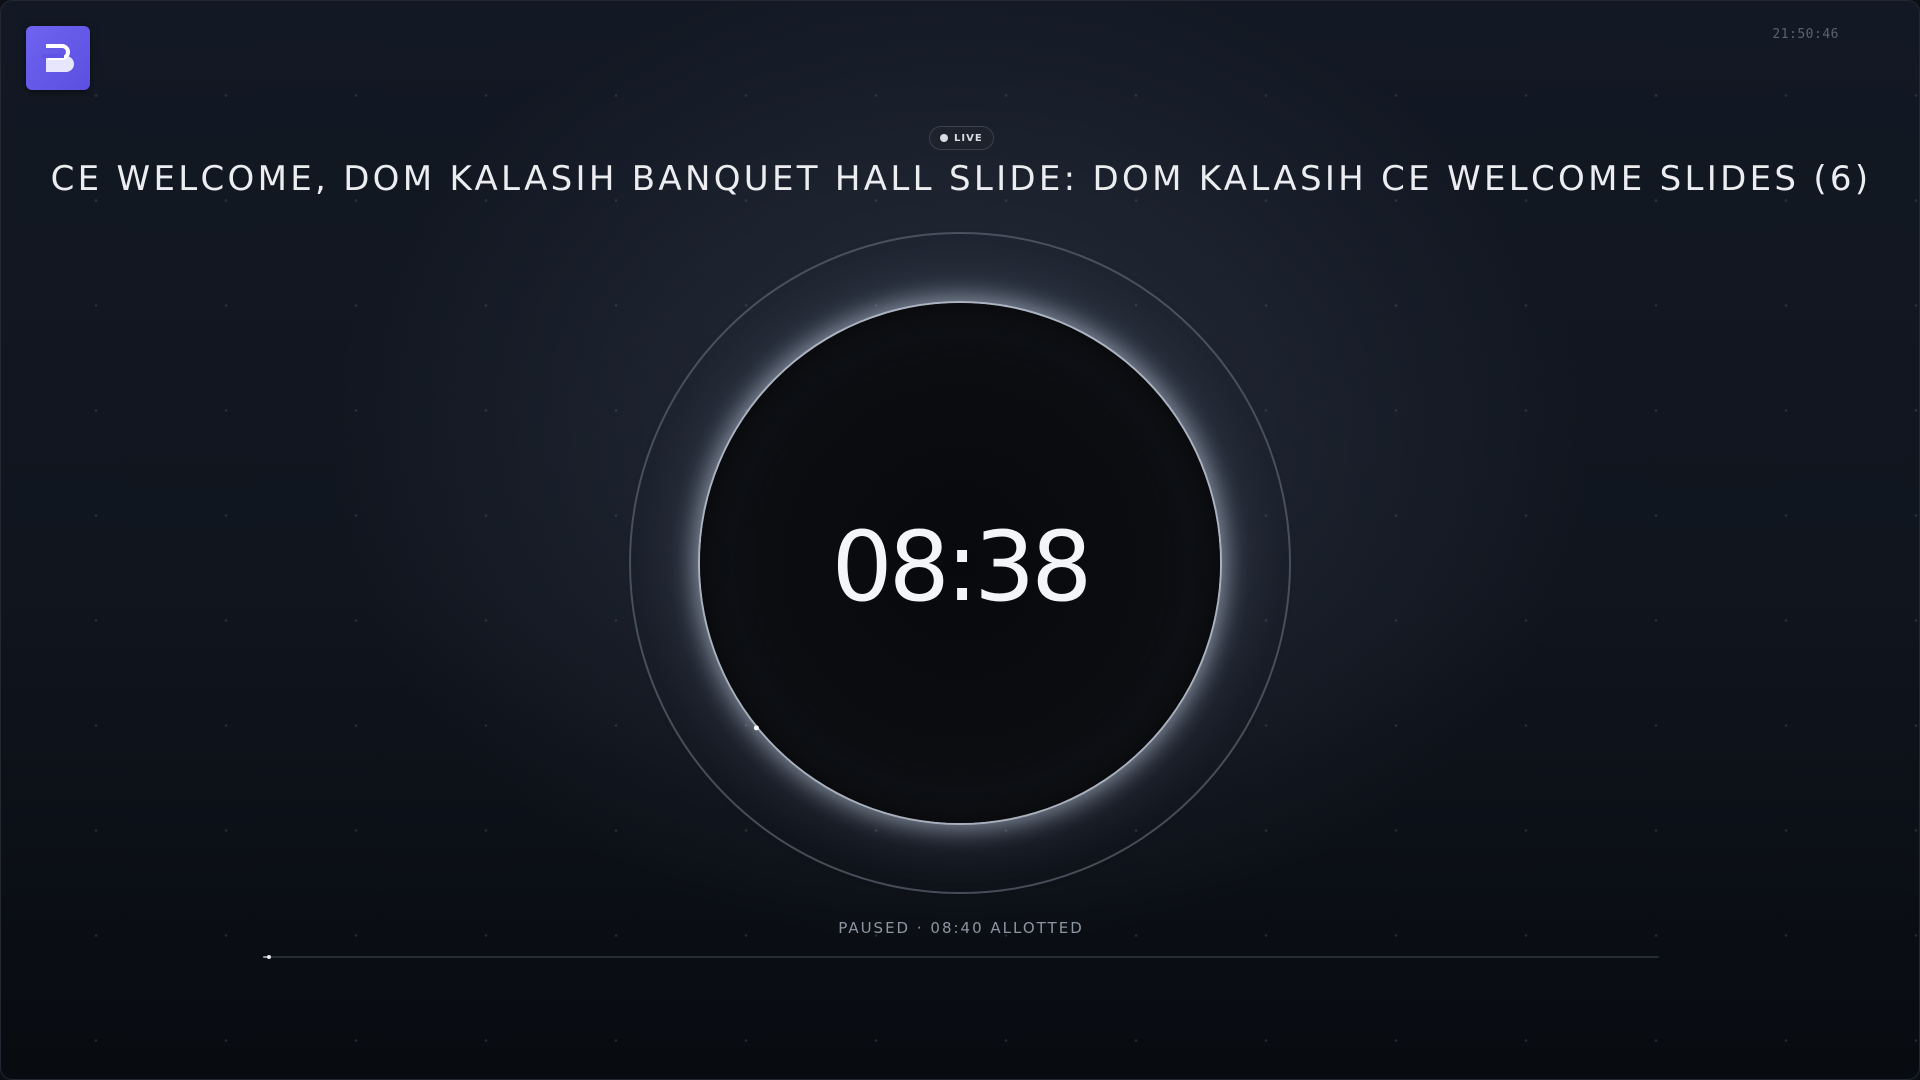  Describe the element at coordinates (961, 957) in the screenshot. I see `progress-bar` at that location.